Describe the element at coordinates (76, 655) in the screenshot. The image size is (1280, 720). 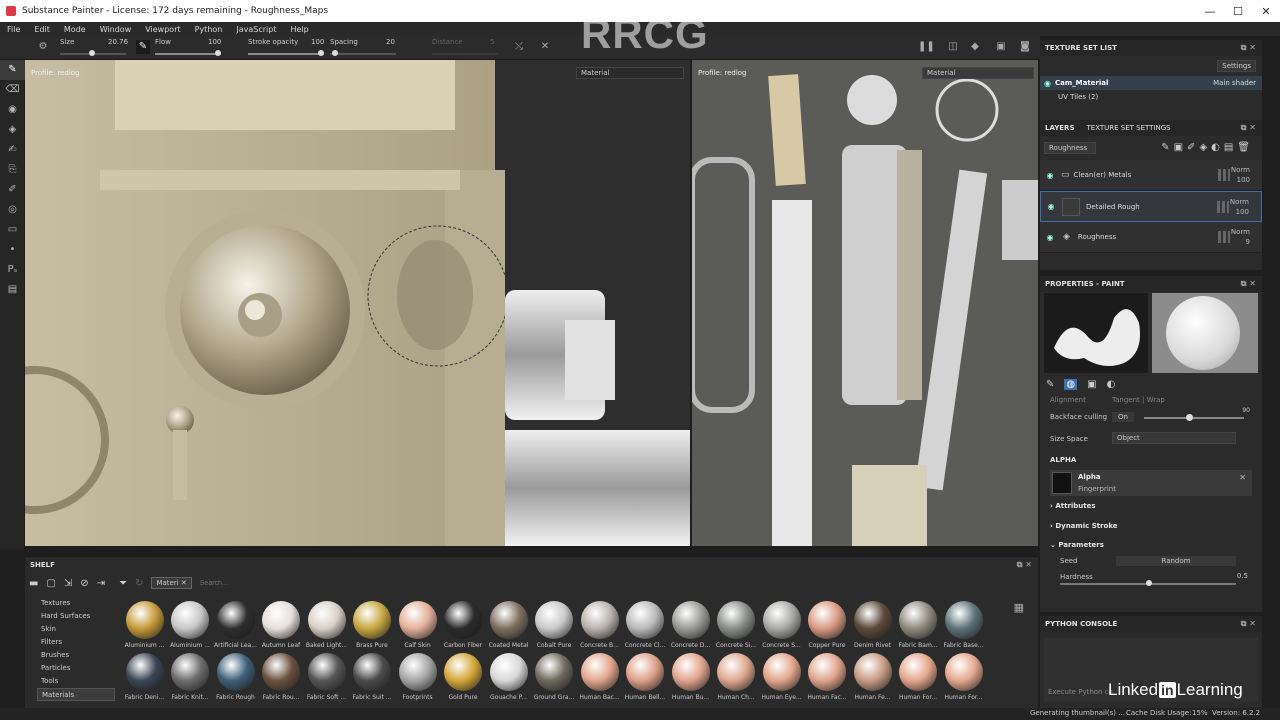
I see `shelf-category-brushes: Brushes` at that location.